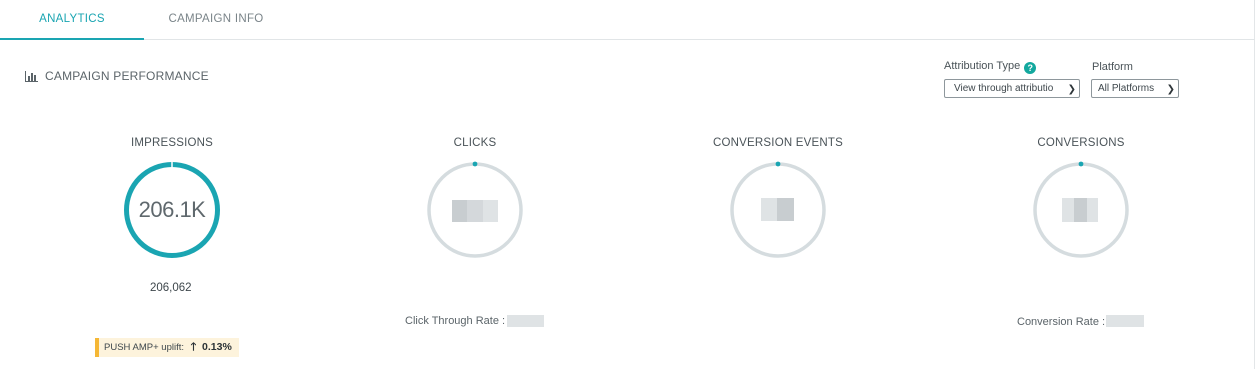 The image size is (1255, 369). What do you see at coordinates (31, 76) in the screenshot?
I see `bar-chart-icon` at bounding box center [31, 76].